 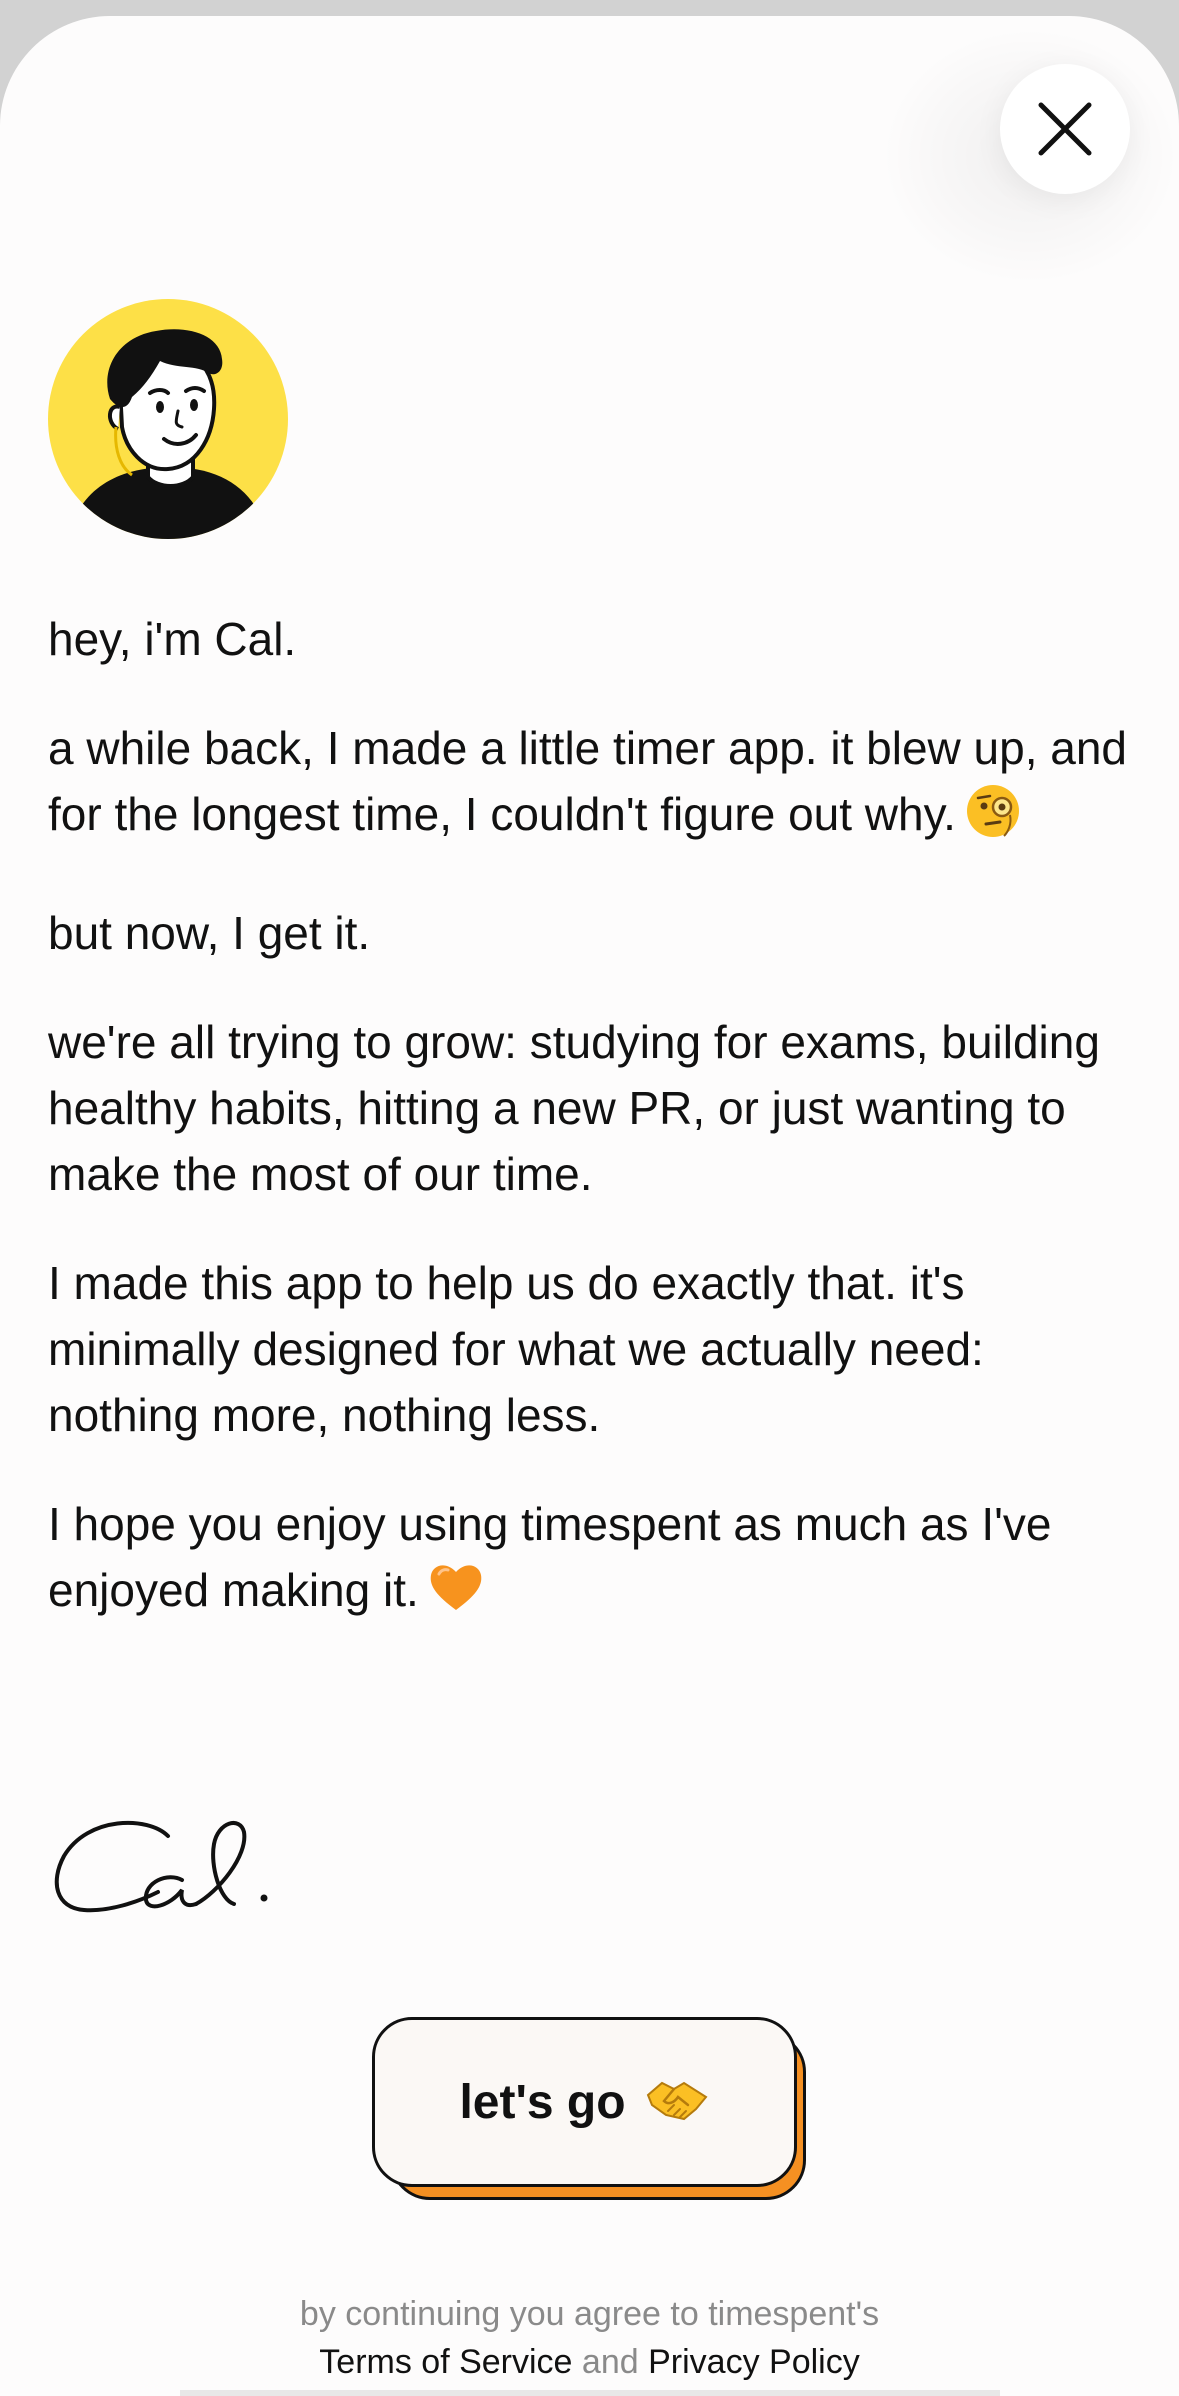 What do you see at coordinates (677, 2102) in the screenshot?
I see `handshake-emoji-icon` at bounding box center [677, 2102].